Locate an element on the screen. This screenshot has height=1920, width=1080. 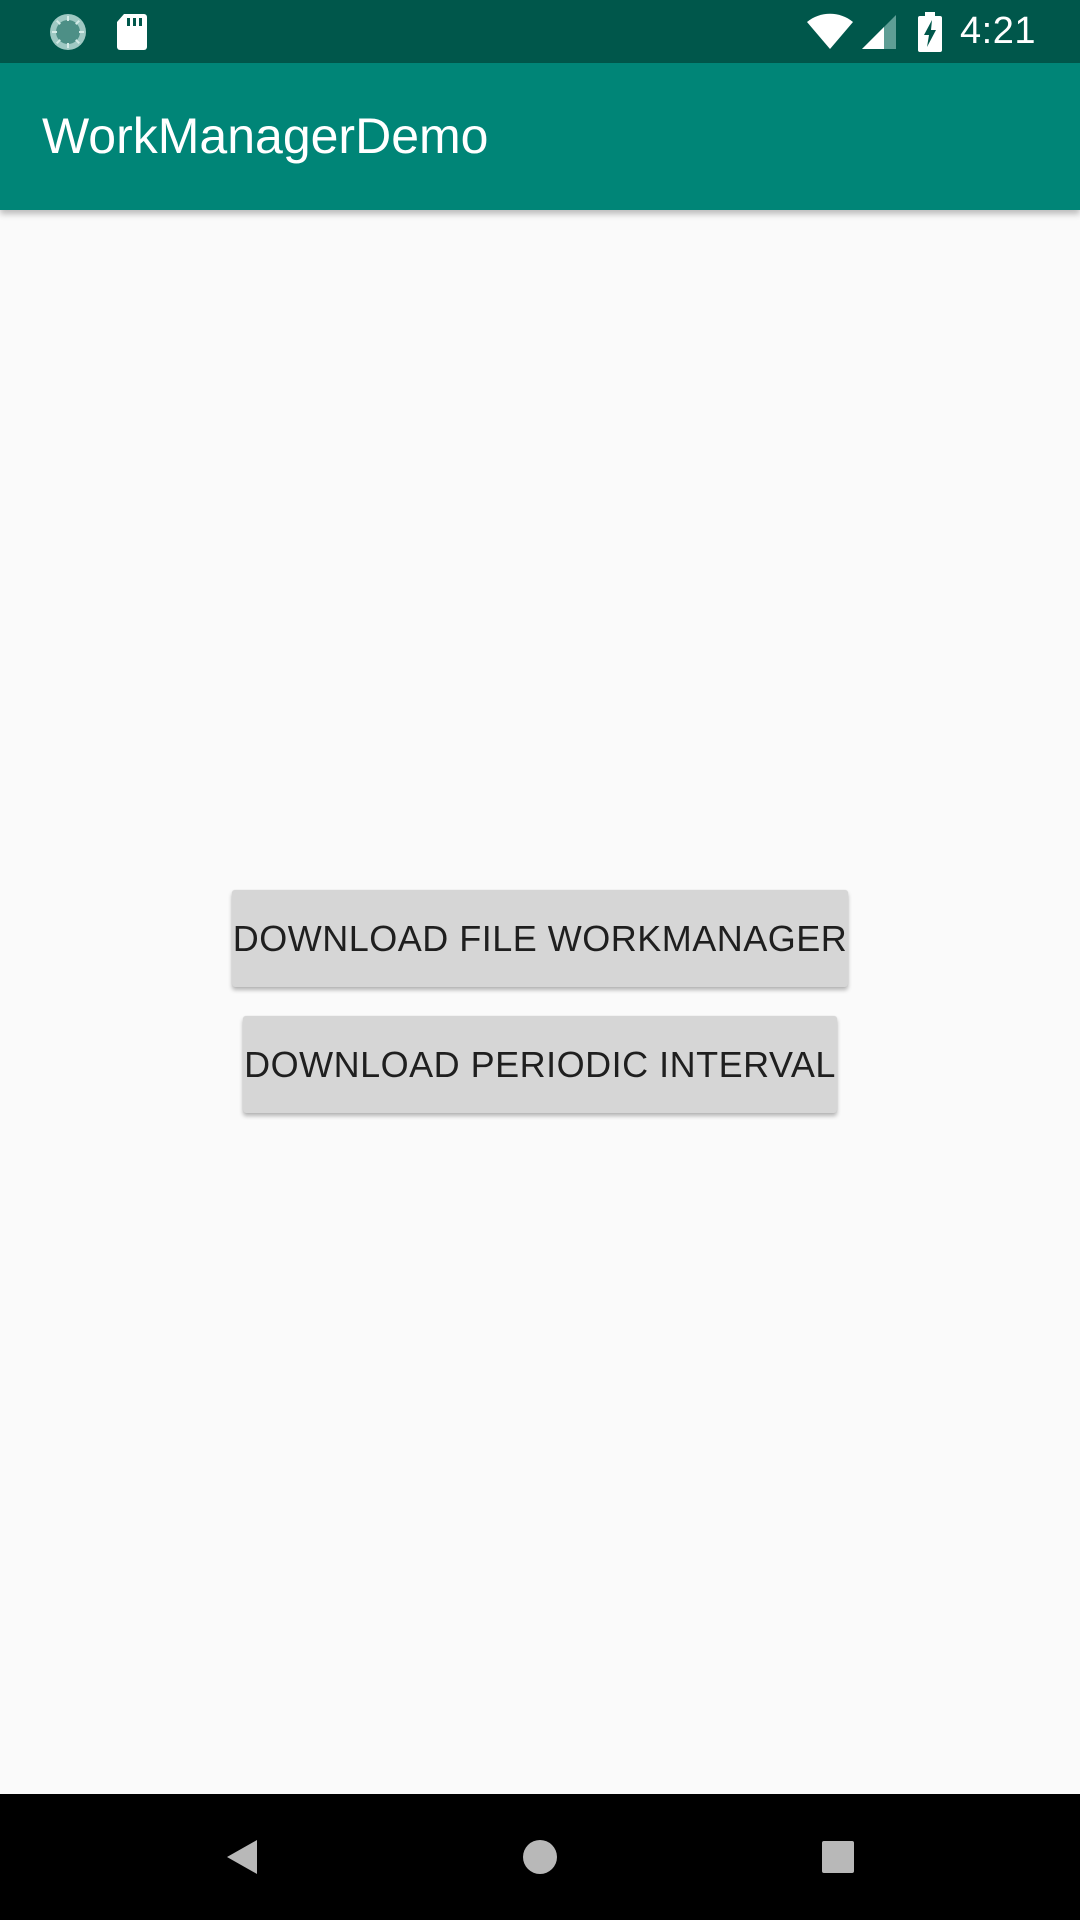
battery-charging-icon is located at coordinates (930, 31).